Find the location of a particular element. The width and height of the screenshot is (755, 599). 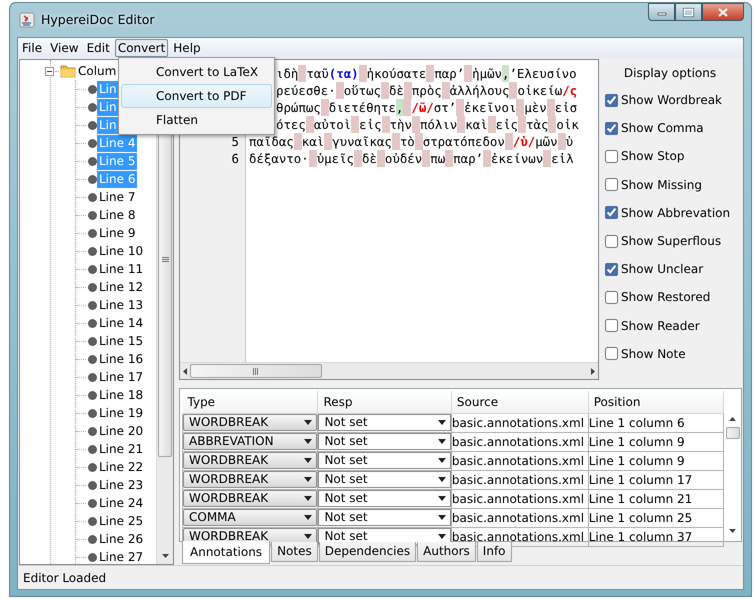

maximize-button is located at coordinates (688, 12).